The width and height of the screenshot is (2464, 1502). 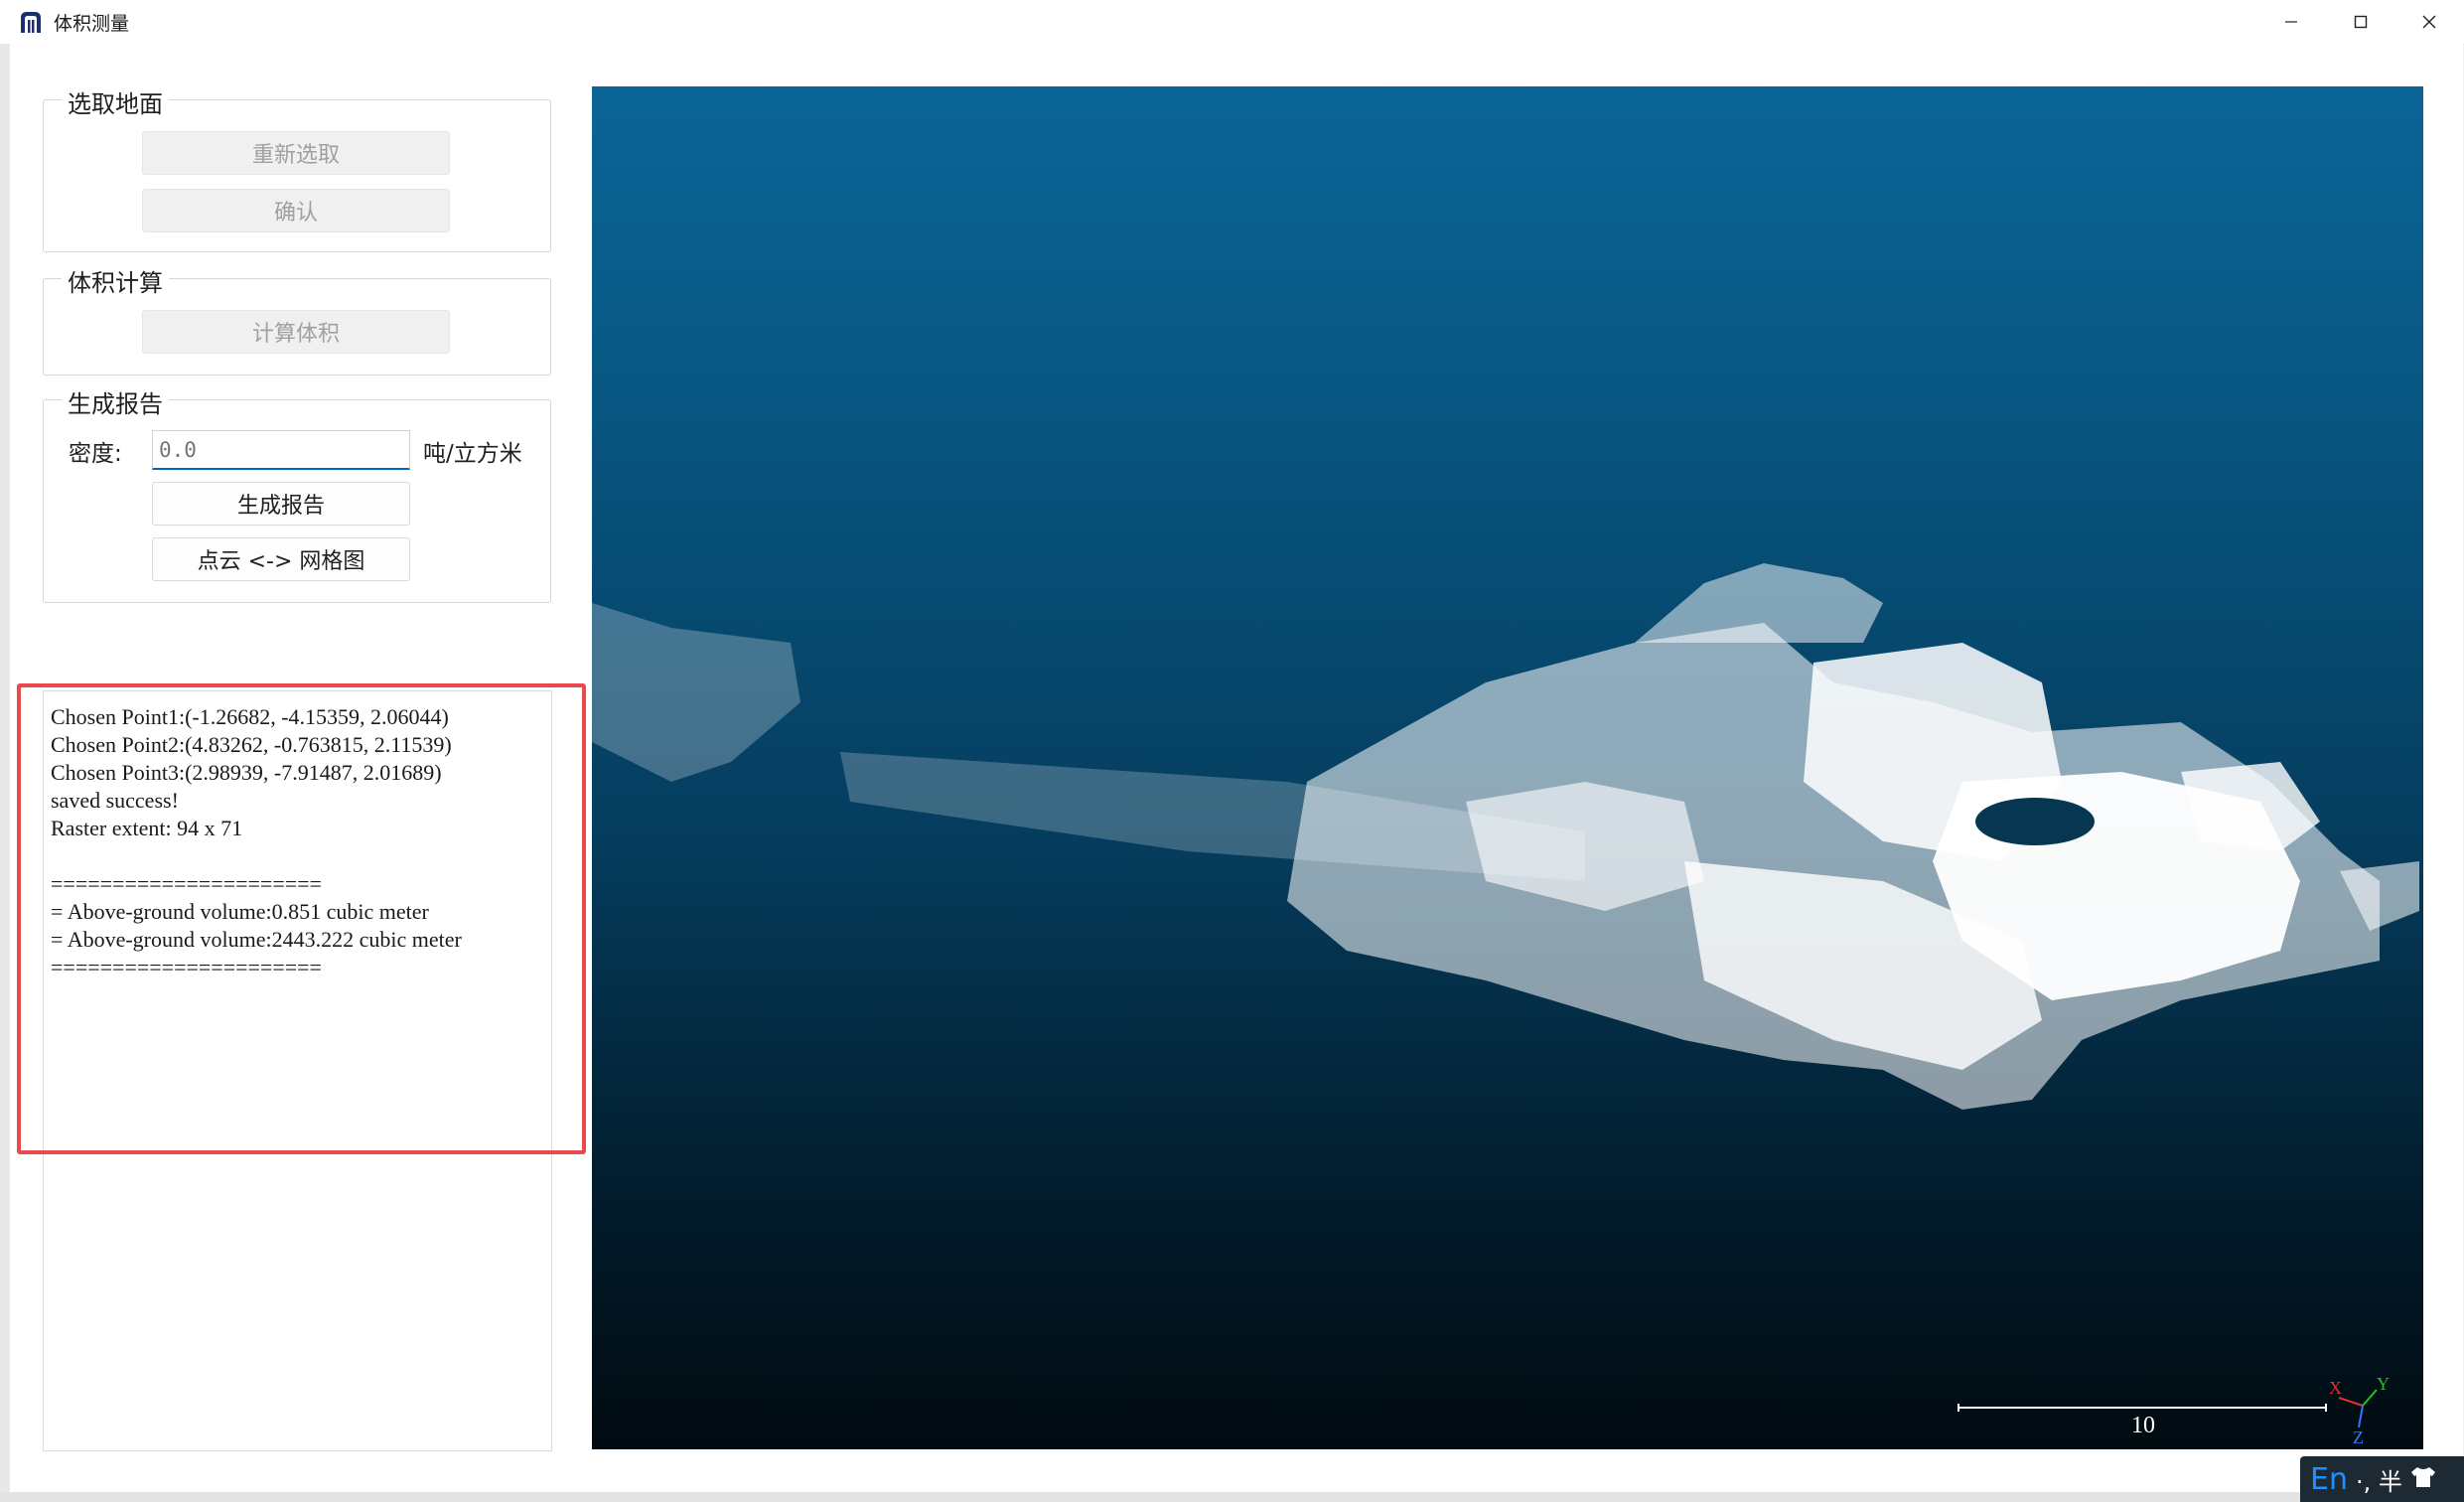 What do you see at coordinates (2335, 1388) in the screenshot?
I see `axis-x-label: X` at bounding box center [2335, 1388].